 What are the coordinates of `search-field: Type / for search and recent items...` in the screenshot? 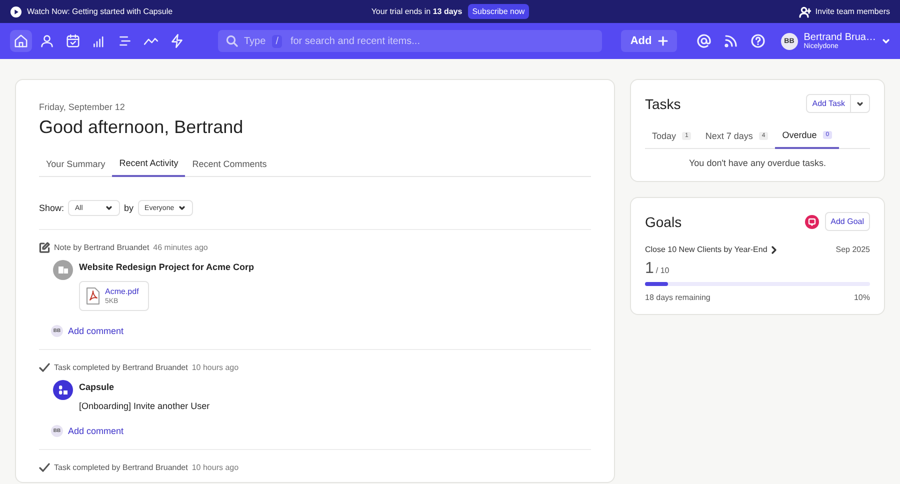 It's located at (410, 41).